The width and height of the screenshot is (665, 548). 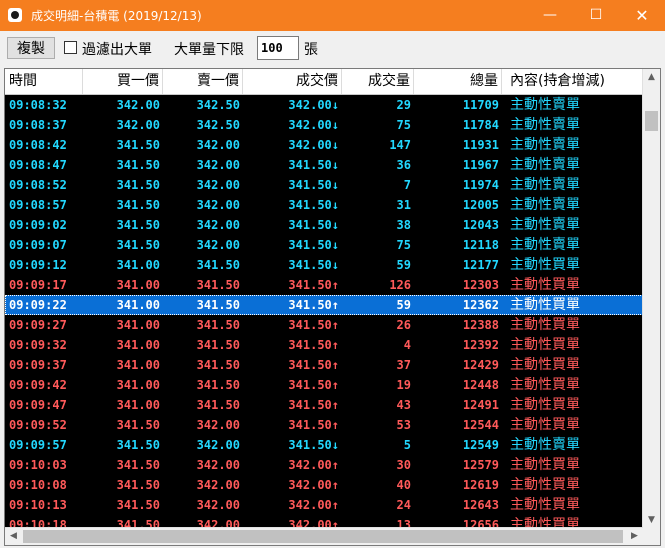 I want to click on scroll-right-icon: ▶, so click(x=634, y=536).